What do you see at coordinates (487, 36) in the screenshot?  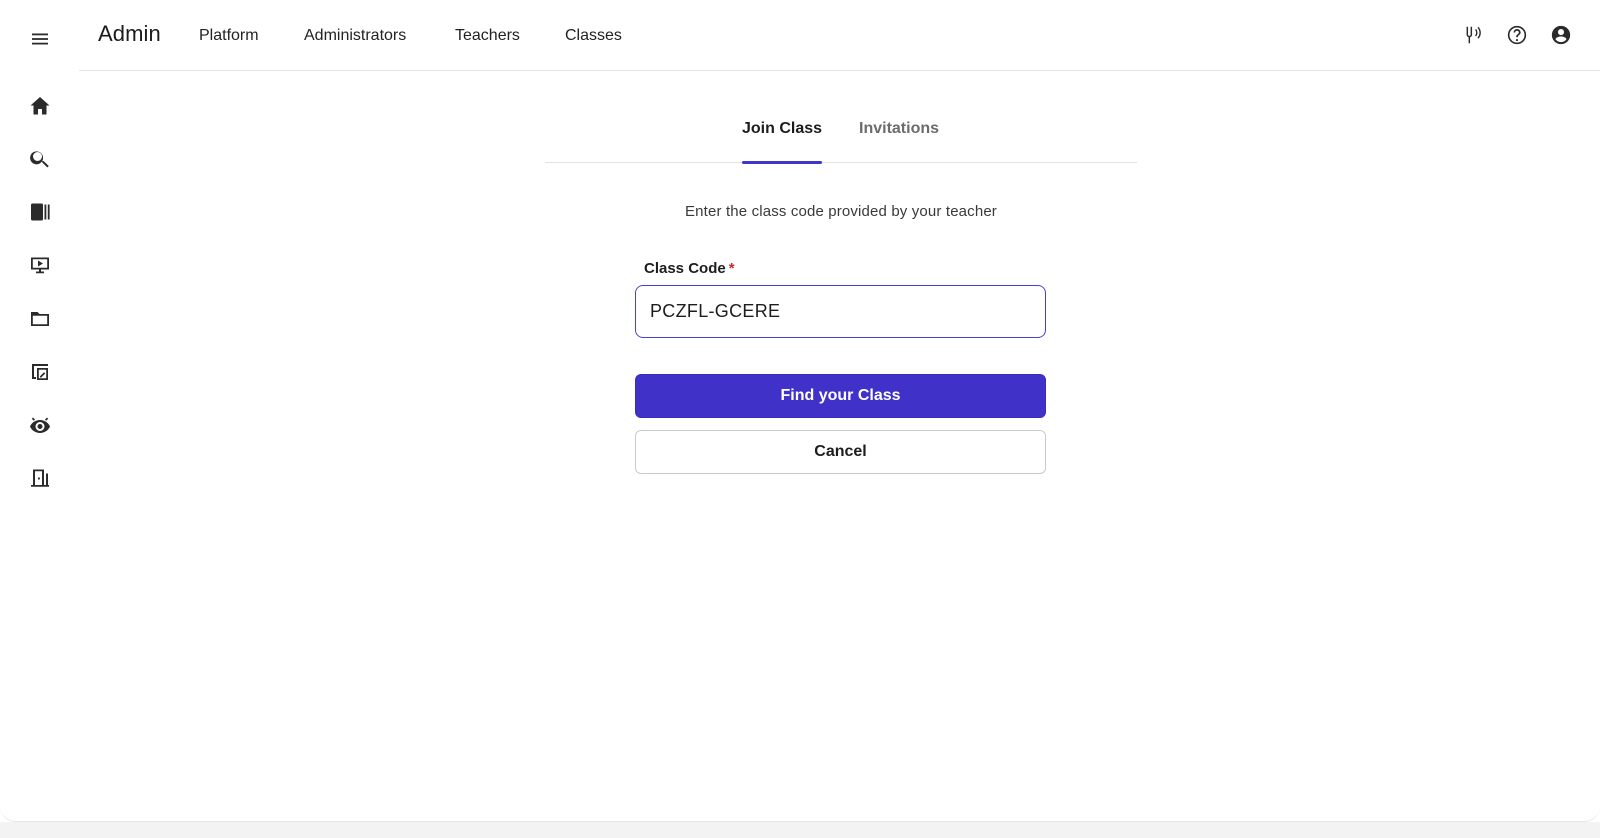 I see `nav-teachers: Teachers` at bounding box center [487, 36].